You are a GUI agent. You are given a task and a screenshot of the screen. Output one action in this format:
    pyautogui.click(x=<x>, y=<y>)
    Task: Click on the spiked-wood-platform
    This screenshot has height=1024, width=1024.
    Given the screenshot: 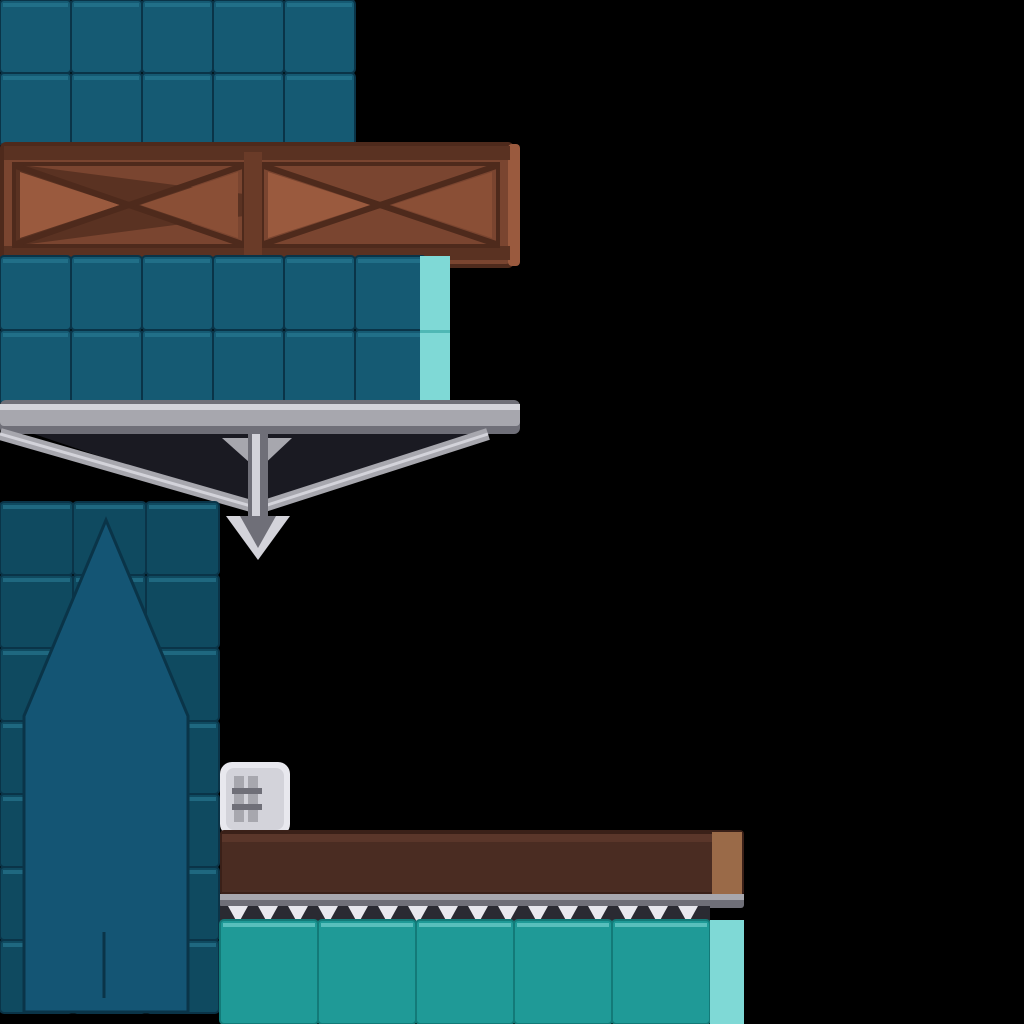 What is the action you would take?
    pyautogui.click(x=482, y=877)
    